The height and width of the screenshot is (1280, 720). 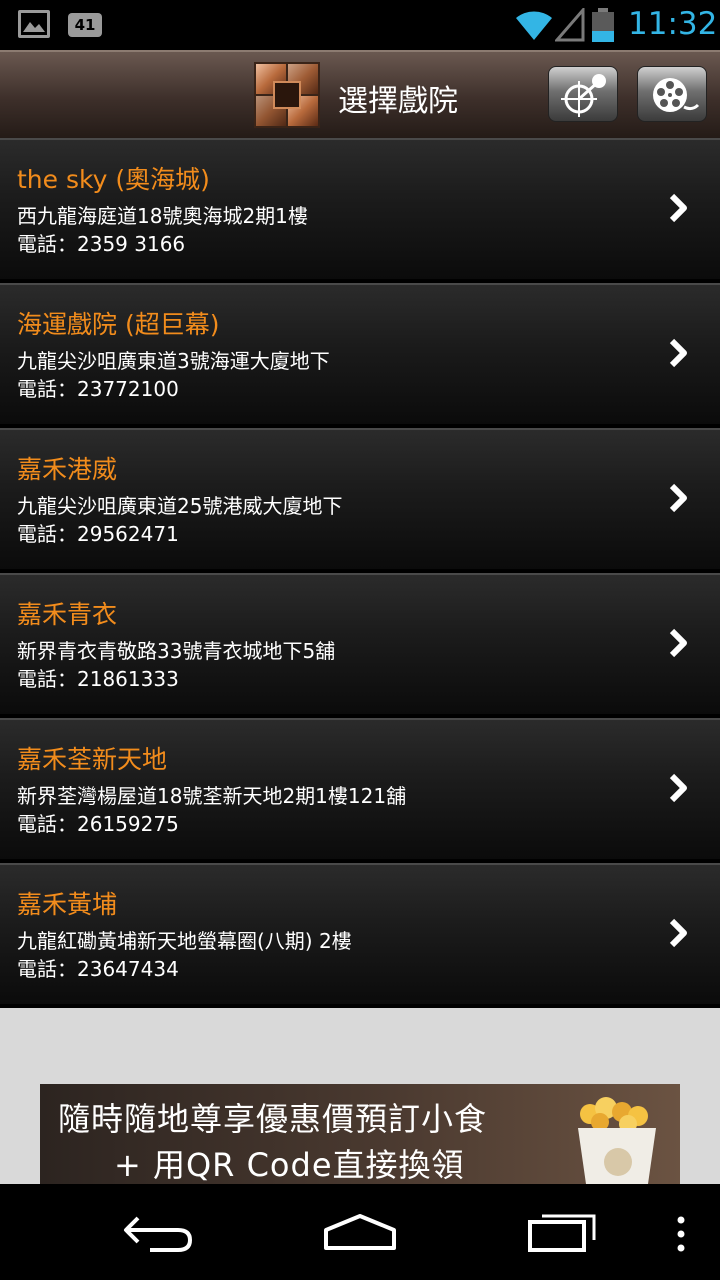 I want to click on overflow-menu-icon, so click(x=681, y=1234).